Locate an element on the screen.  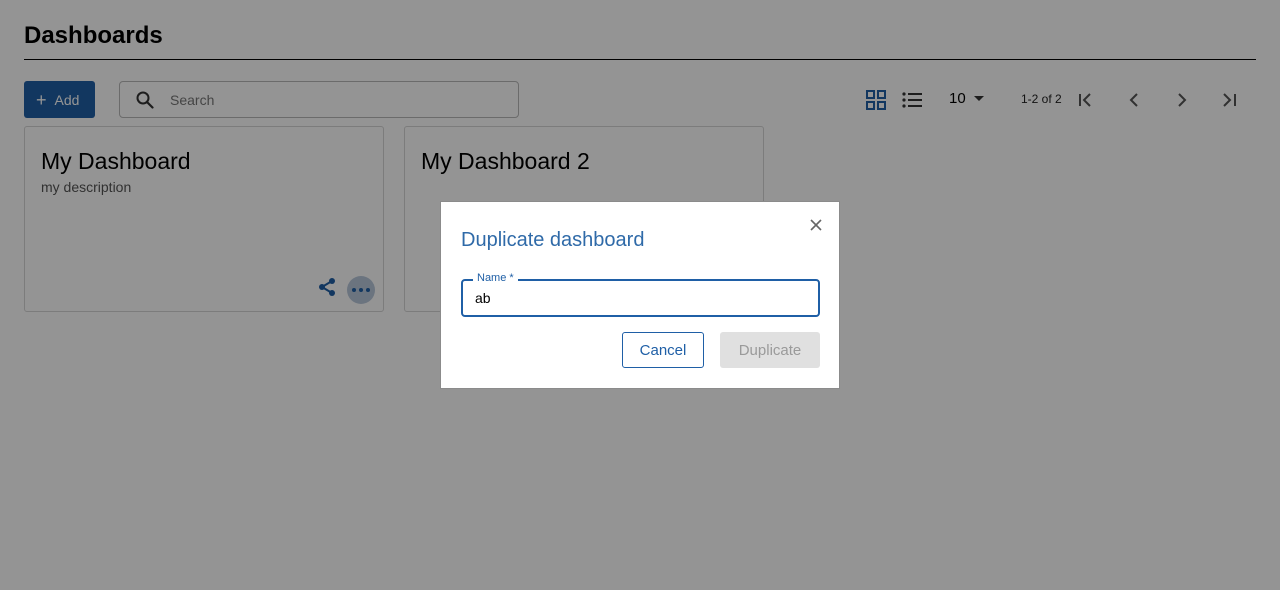
dialog-title: Duplicate dashboard is located at coordinates (553, 240).